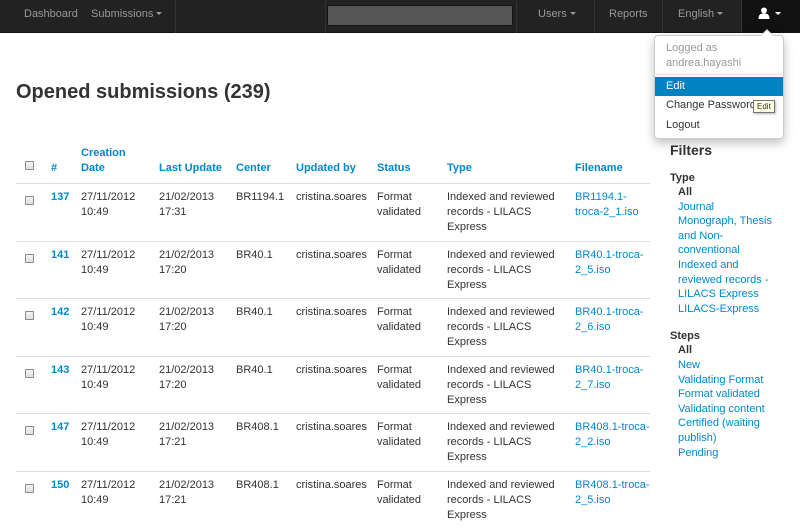 The width and height of the screenshot is (800, 528). What do you see at coordinates (609, 378) in the screenshot?
I see `cell-filename: BR40.1-troca-2_7.iso` at bounding box center [609, 378].